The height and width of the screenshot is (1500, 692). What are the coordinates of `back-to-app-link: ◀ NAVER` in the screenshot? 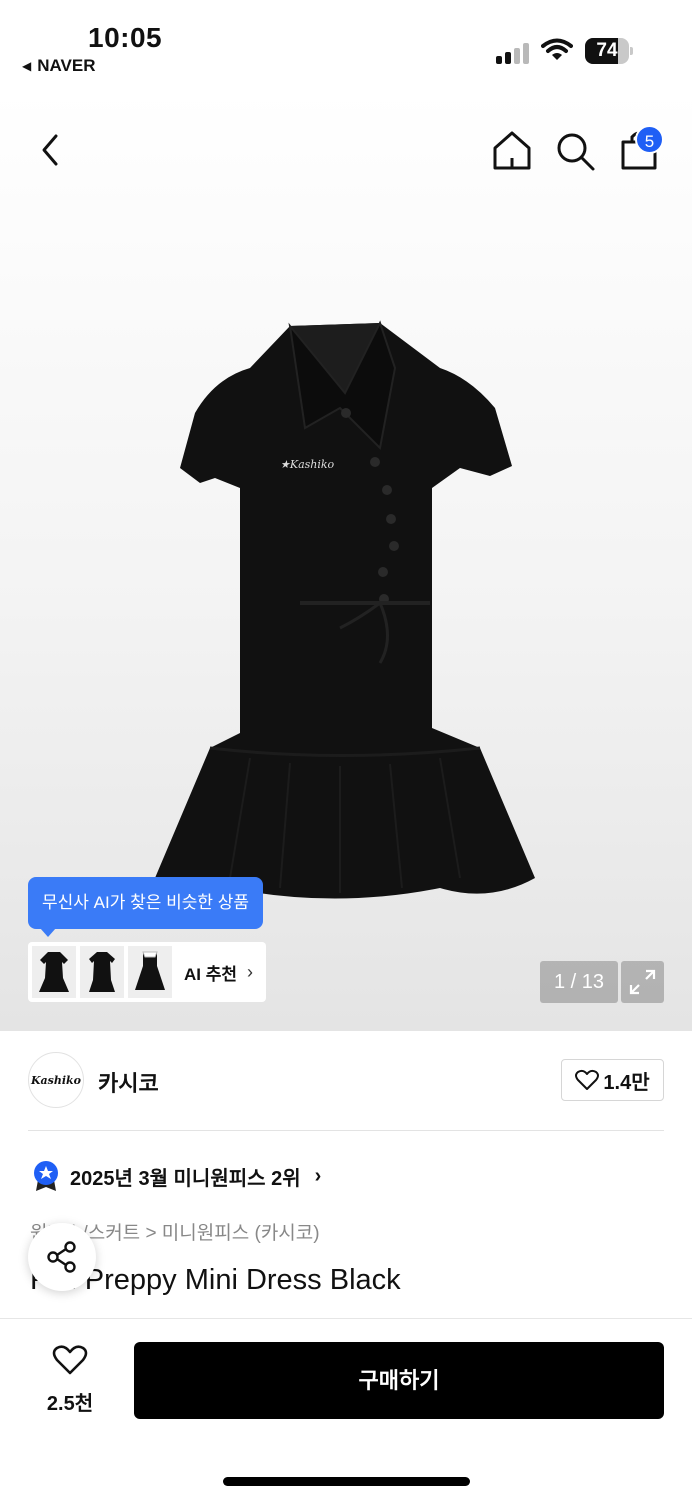 It's located at (58, 66).